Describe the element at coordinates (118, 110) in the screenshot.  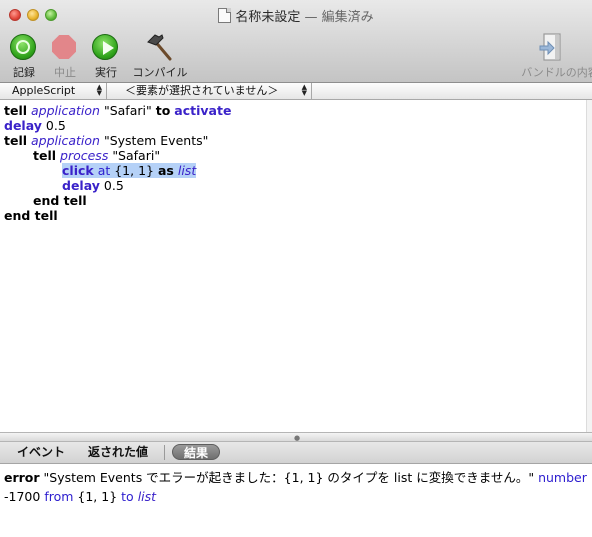
I see `script-line: tell application "Safari" to activate` at that location.